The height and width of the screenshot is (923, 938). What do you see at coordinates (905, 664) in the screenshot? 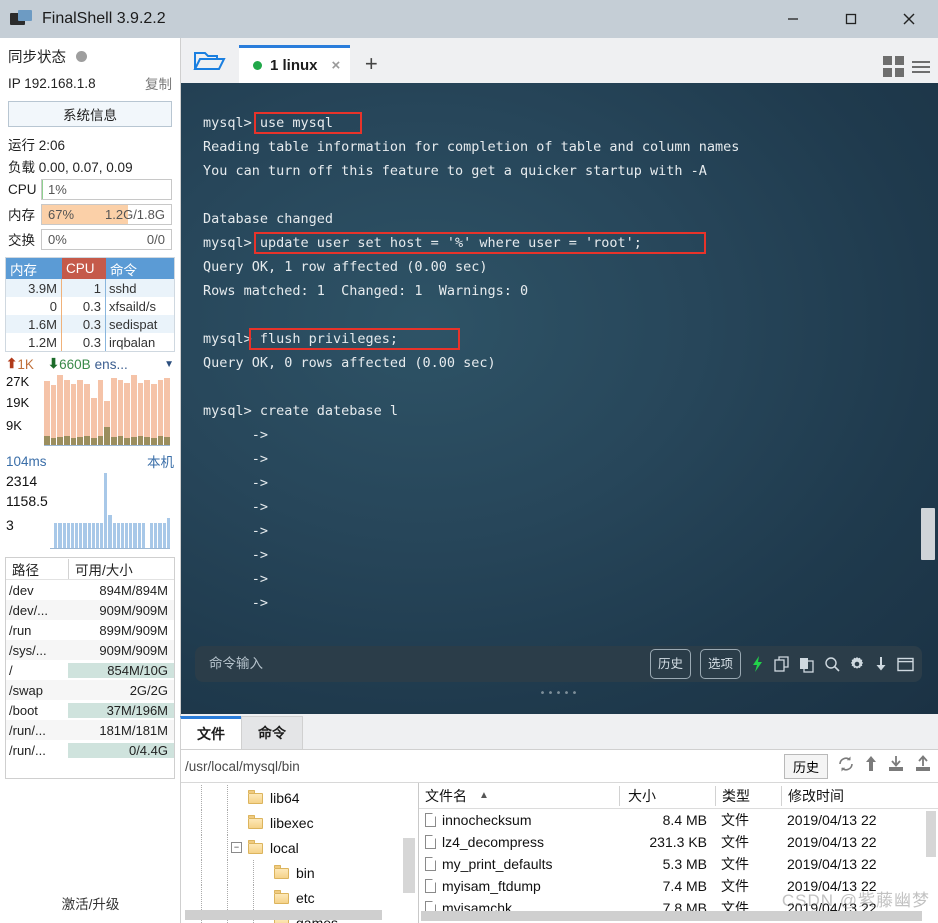
I see `window-icon` at bounding box center [905, 664].